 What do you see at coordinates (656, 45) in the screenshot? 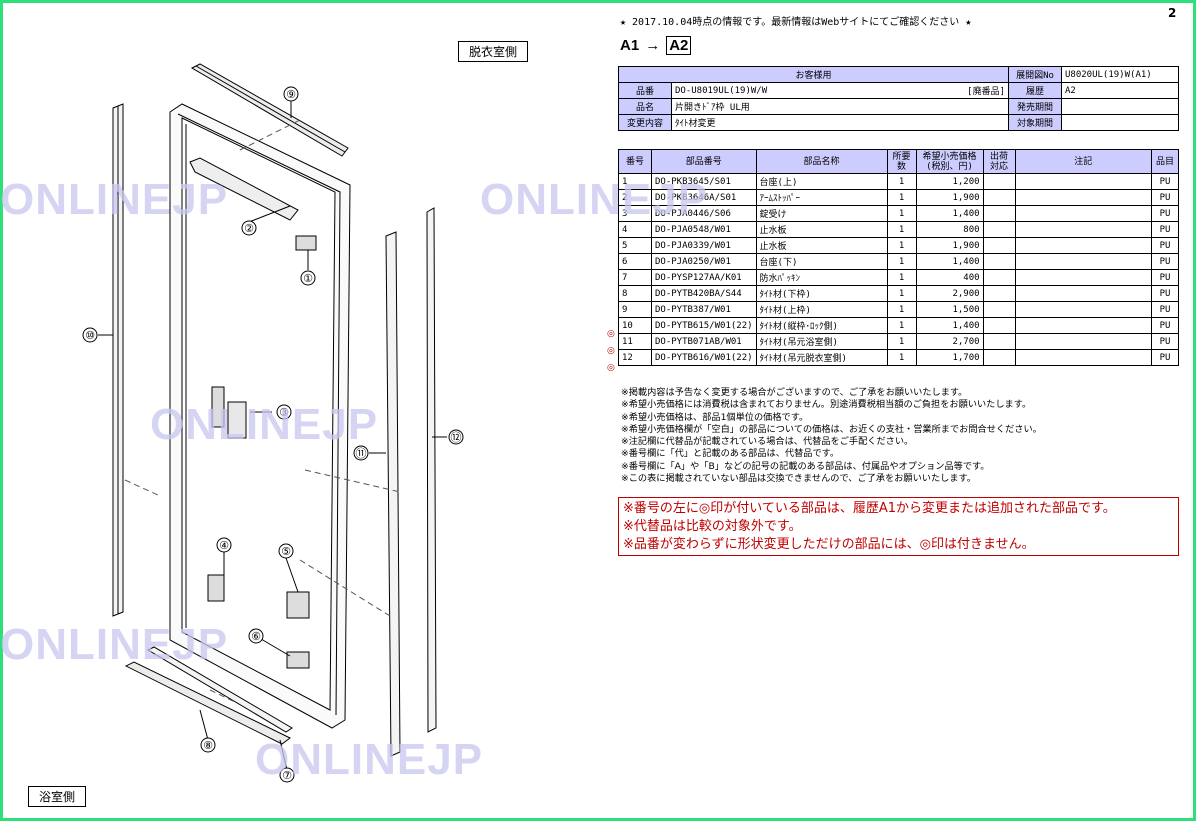
I see `revision-indicator: A1 → A2` at bounding box center [656, 45].